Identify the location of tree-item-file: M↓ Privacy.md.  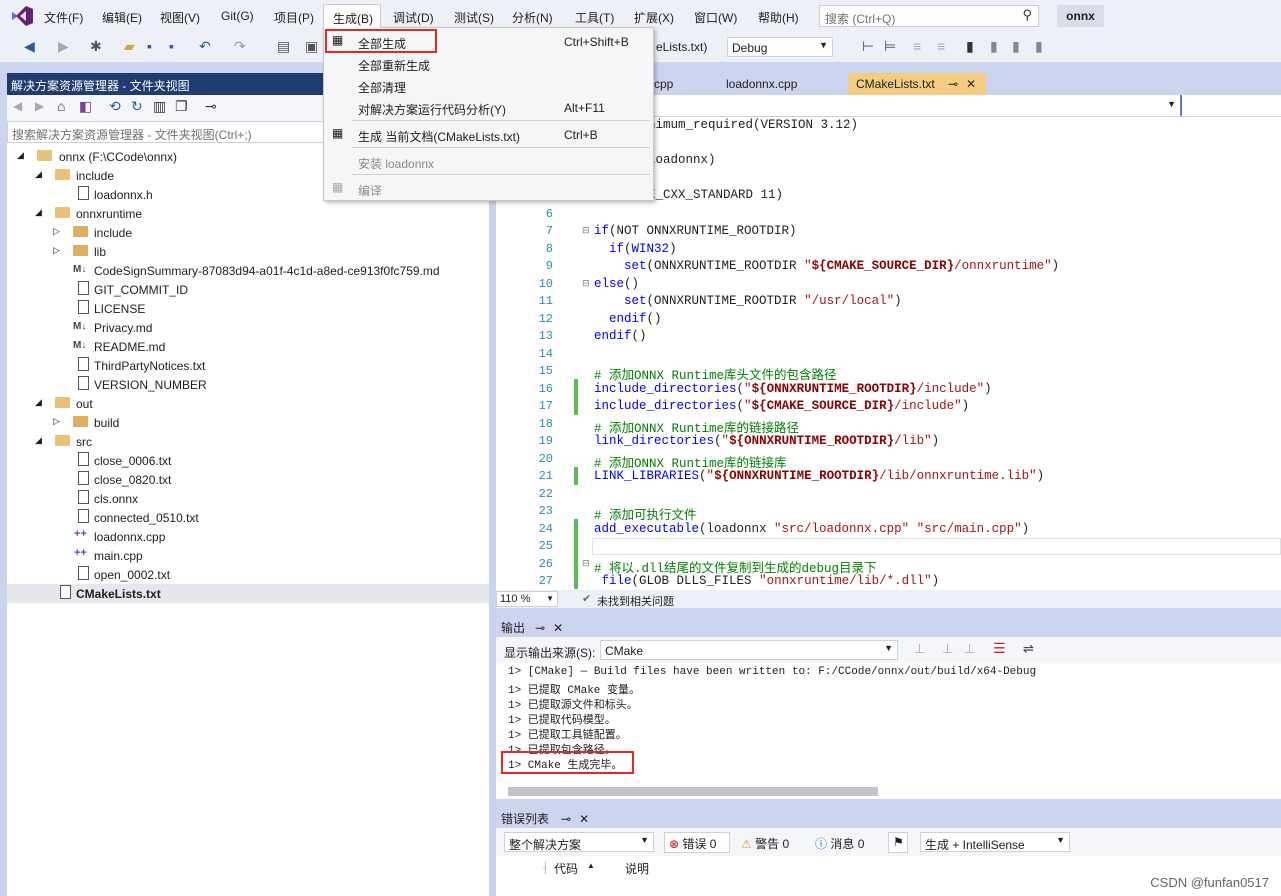
(248, 327).